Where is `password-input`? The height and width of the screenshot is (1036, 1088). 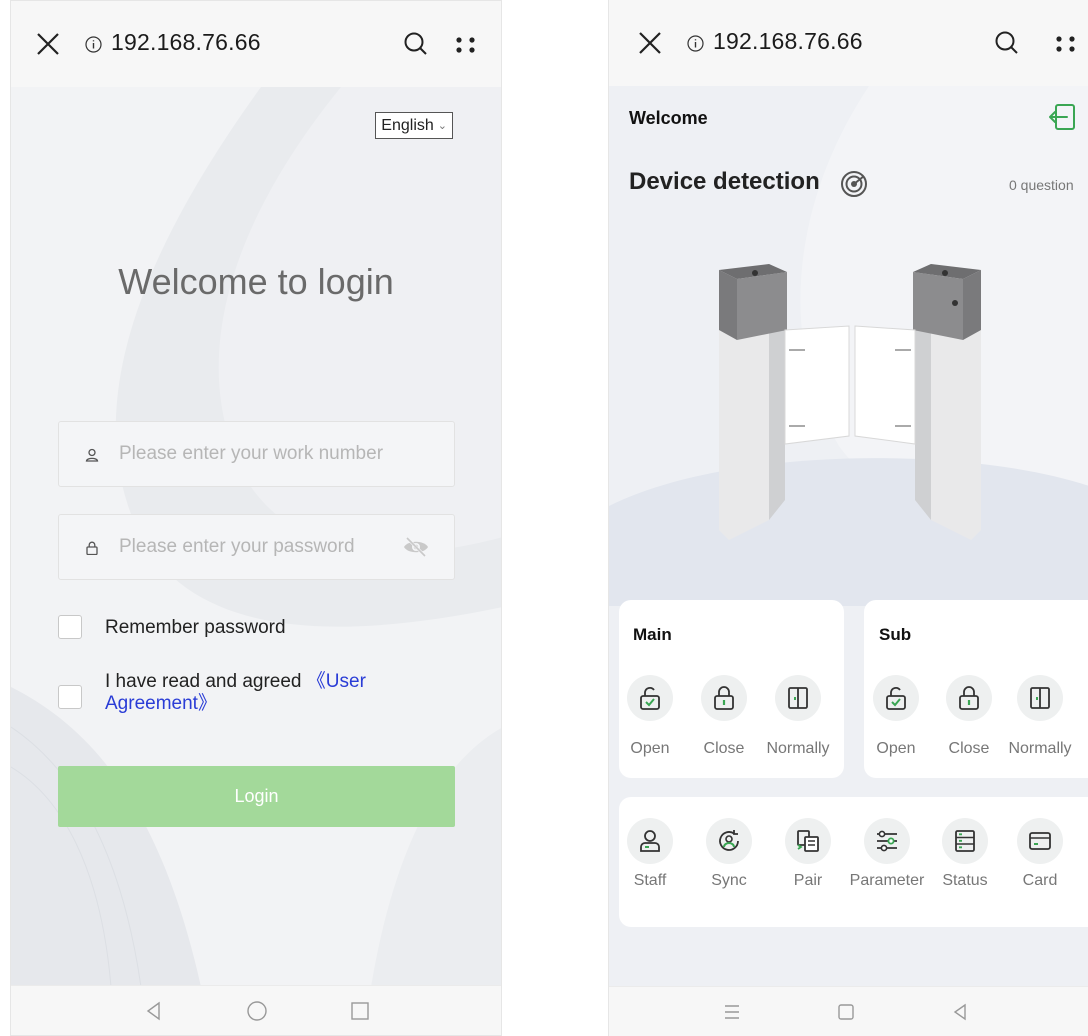
password-input is located at coordinates (269, 547).